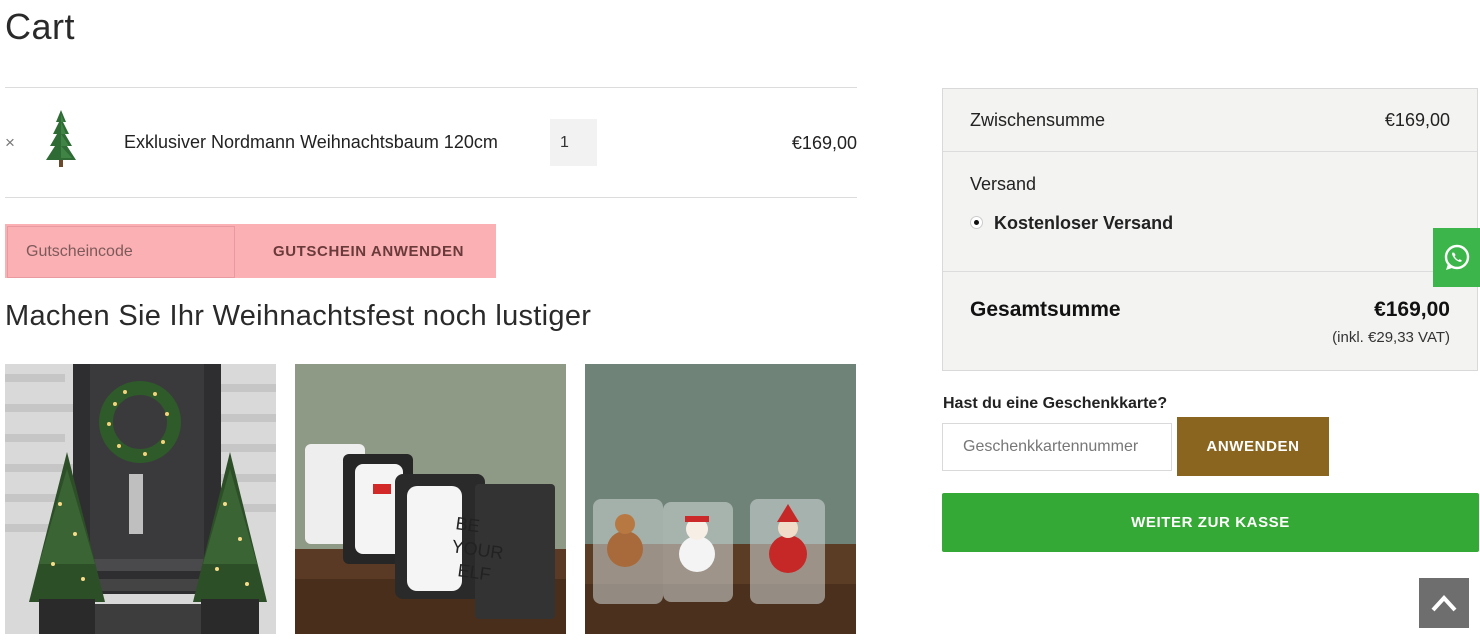  I want to click on svg-text: BE, so click(467, 524).